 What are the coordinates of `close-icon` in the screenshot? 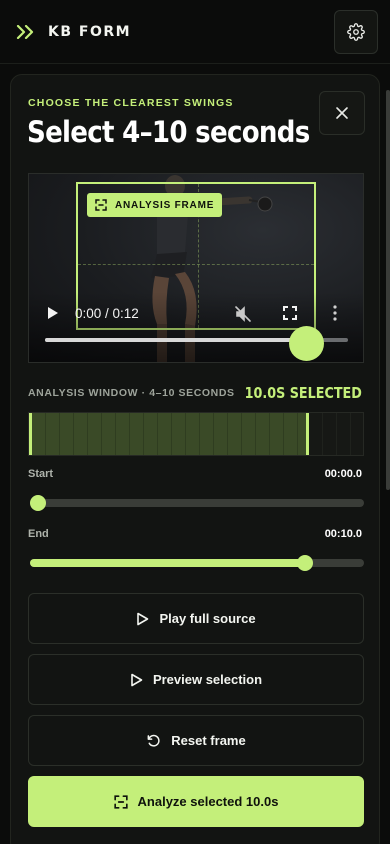 It's located at (342, 113).